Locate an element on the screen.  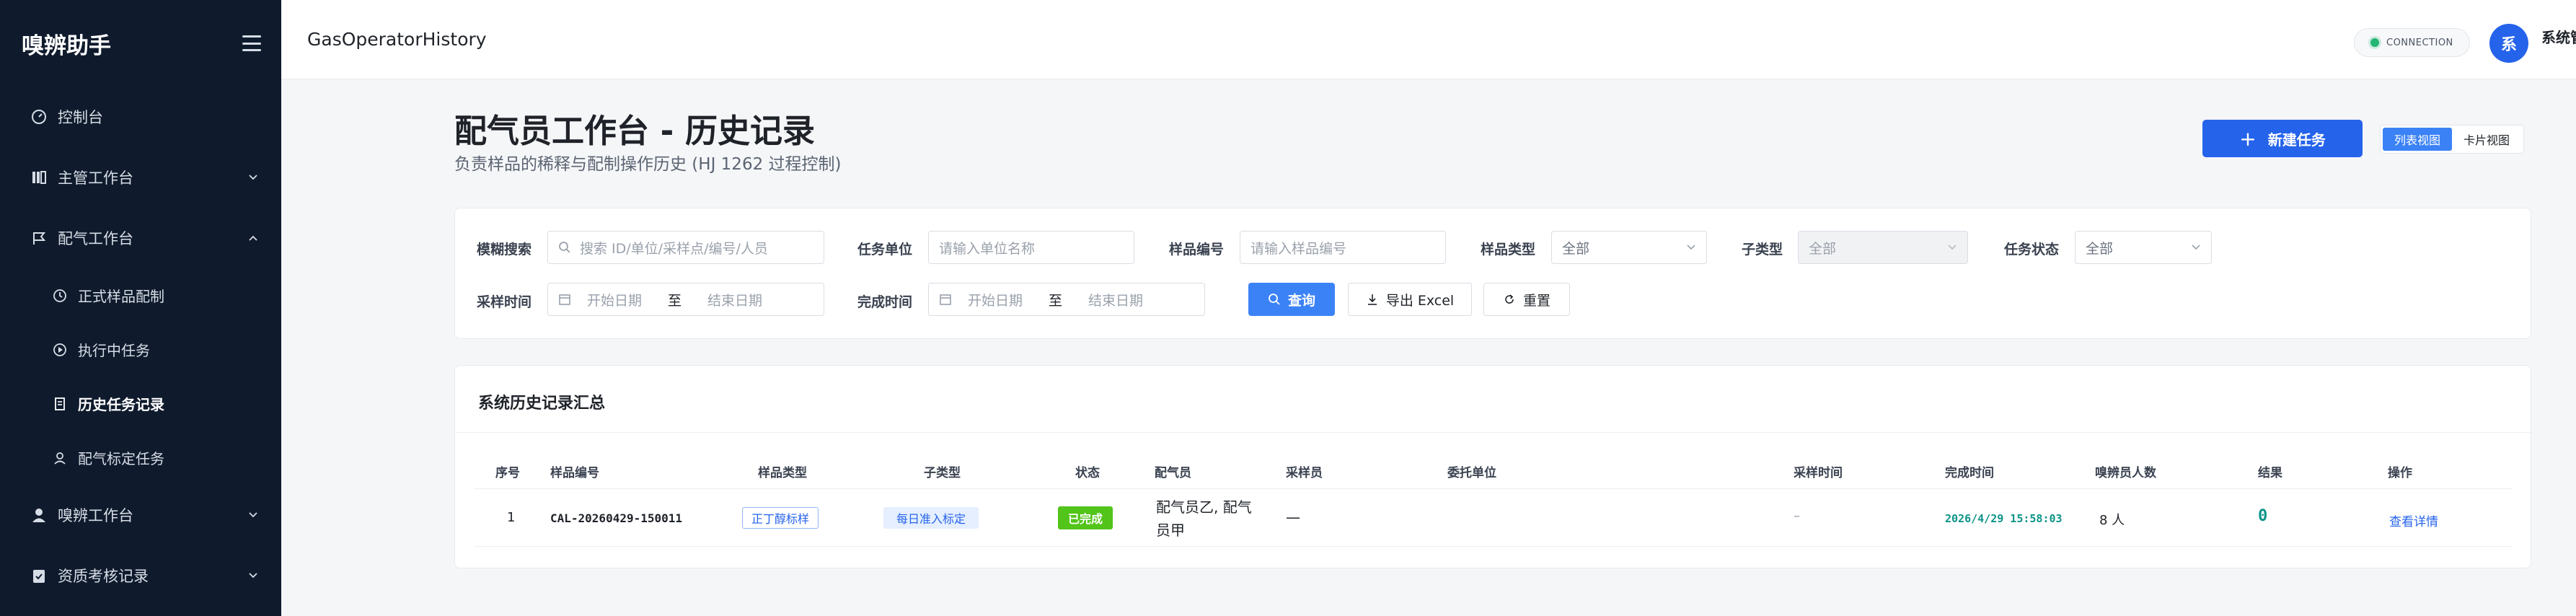
sidebar-subitem-history: 历史任务记录 is located at coordinates (140, 404).